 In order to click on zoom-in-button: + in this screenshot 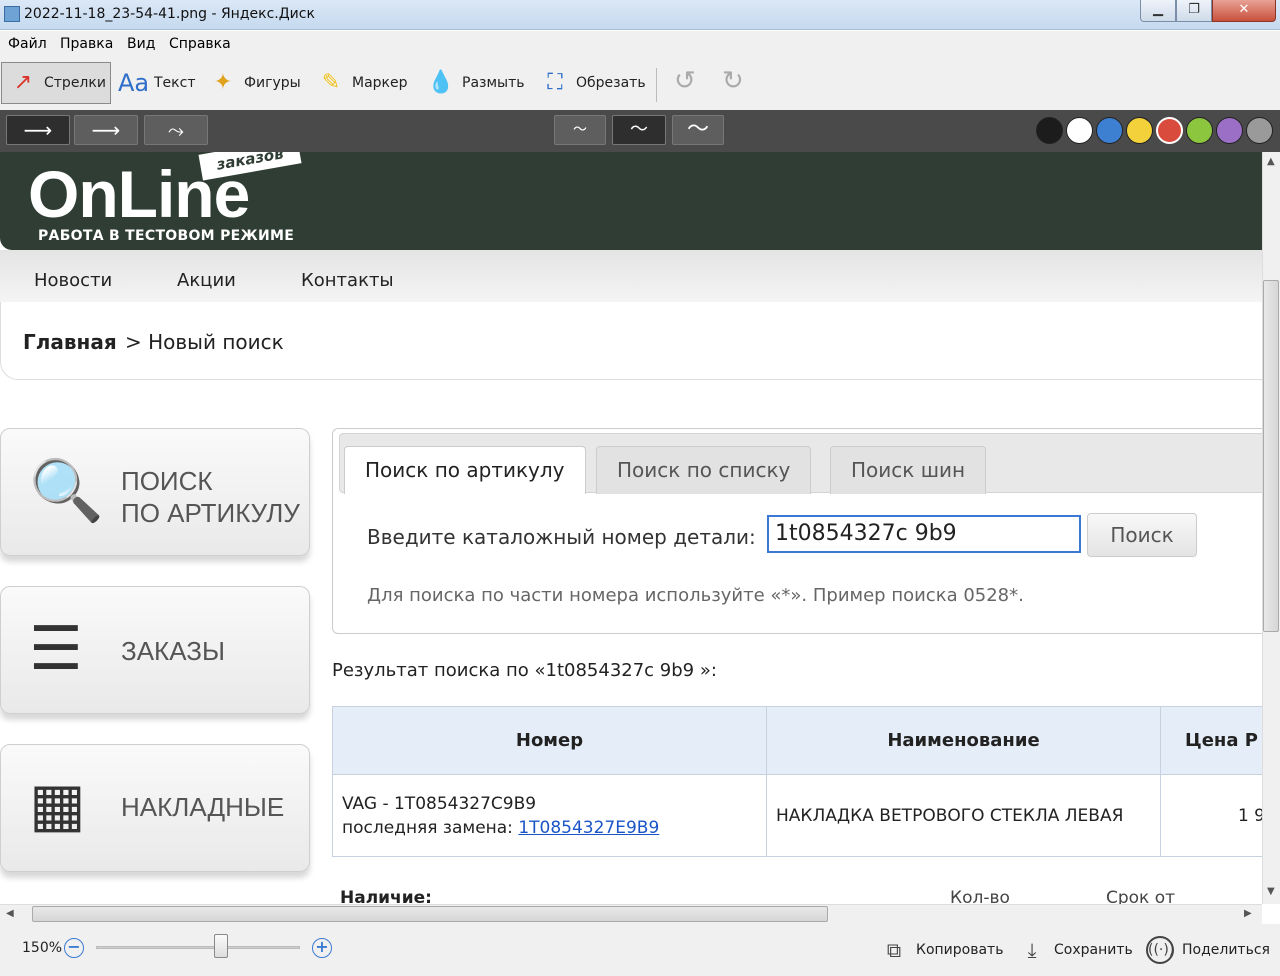, I will do `click(322, 948)`.